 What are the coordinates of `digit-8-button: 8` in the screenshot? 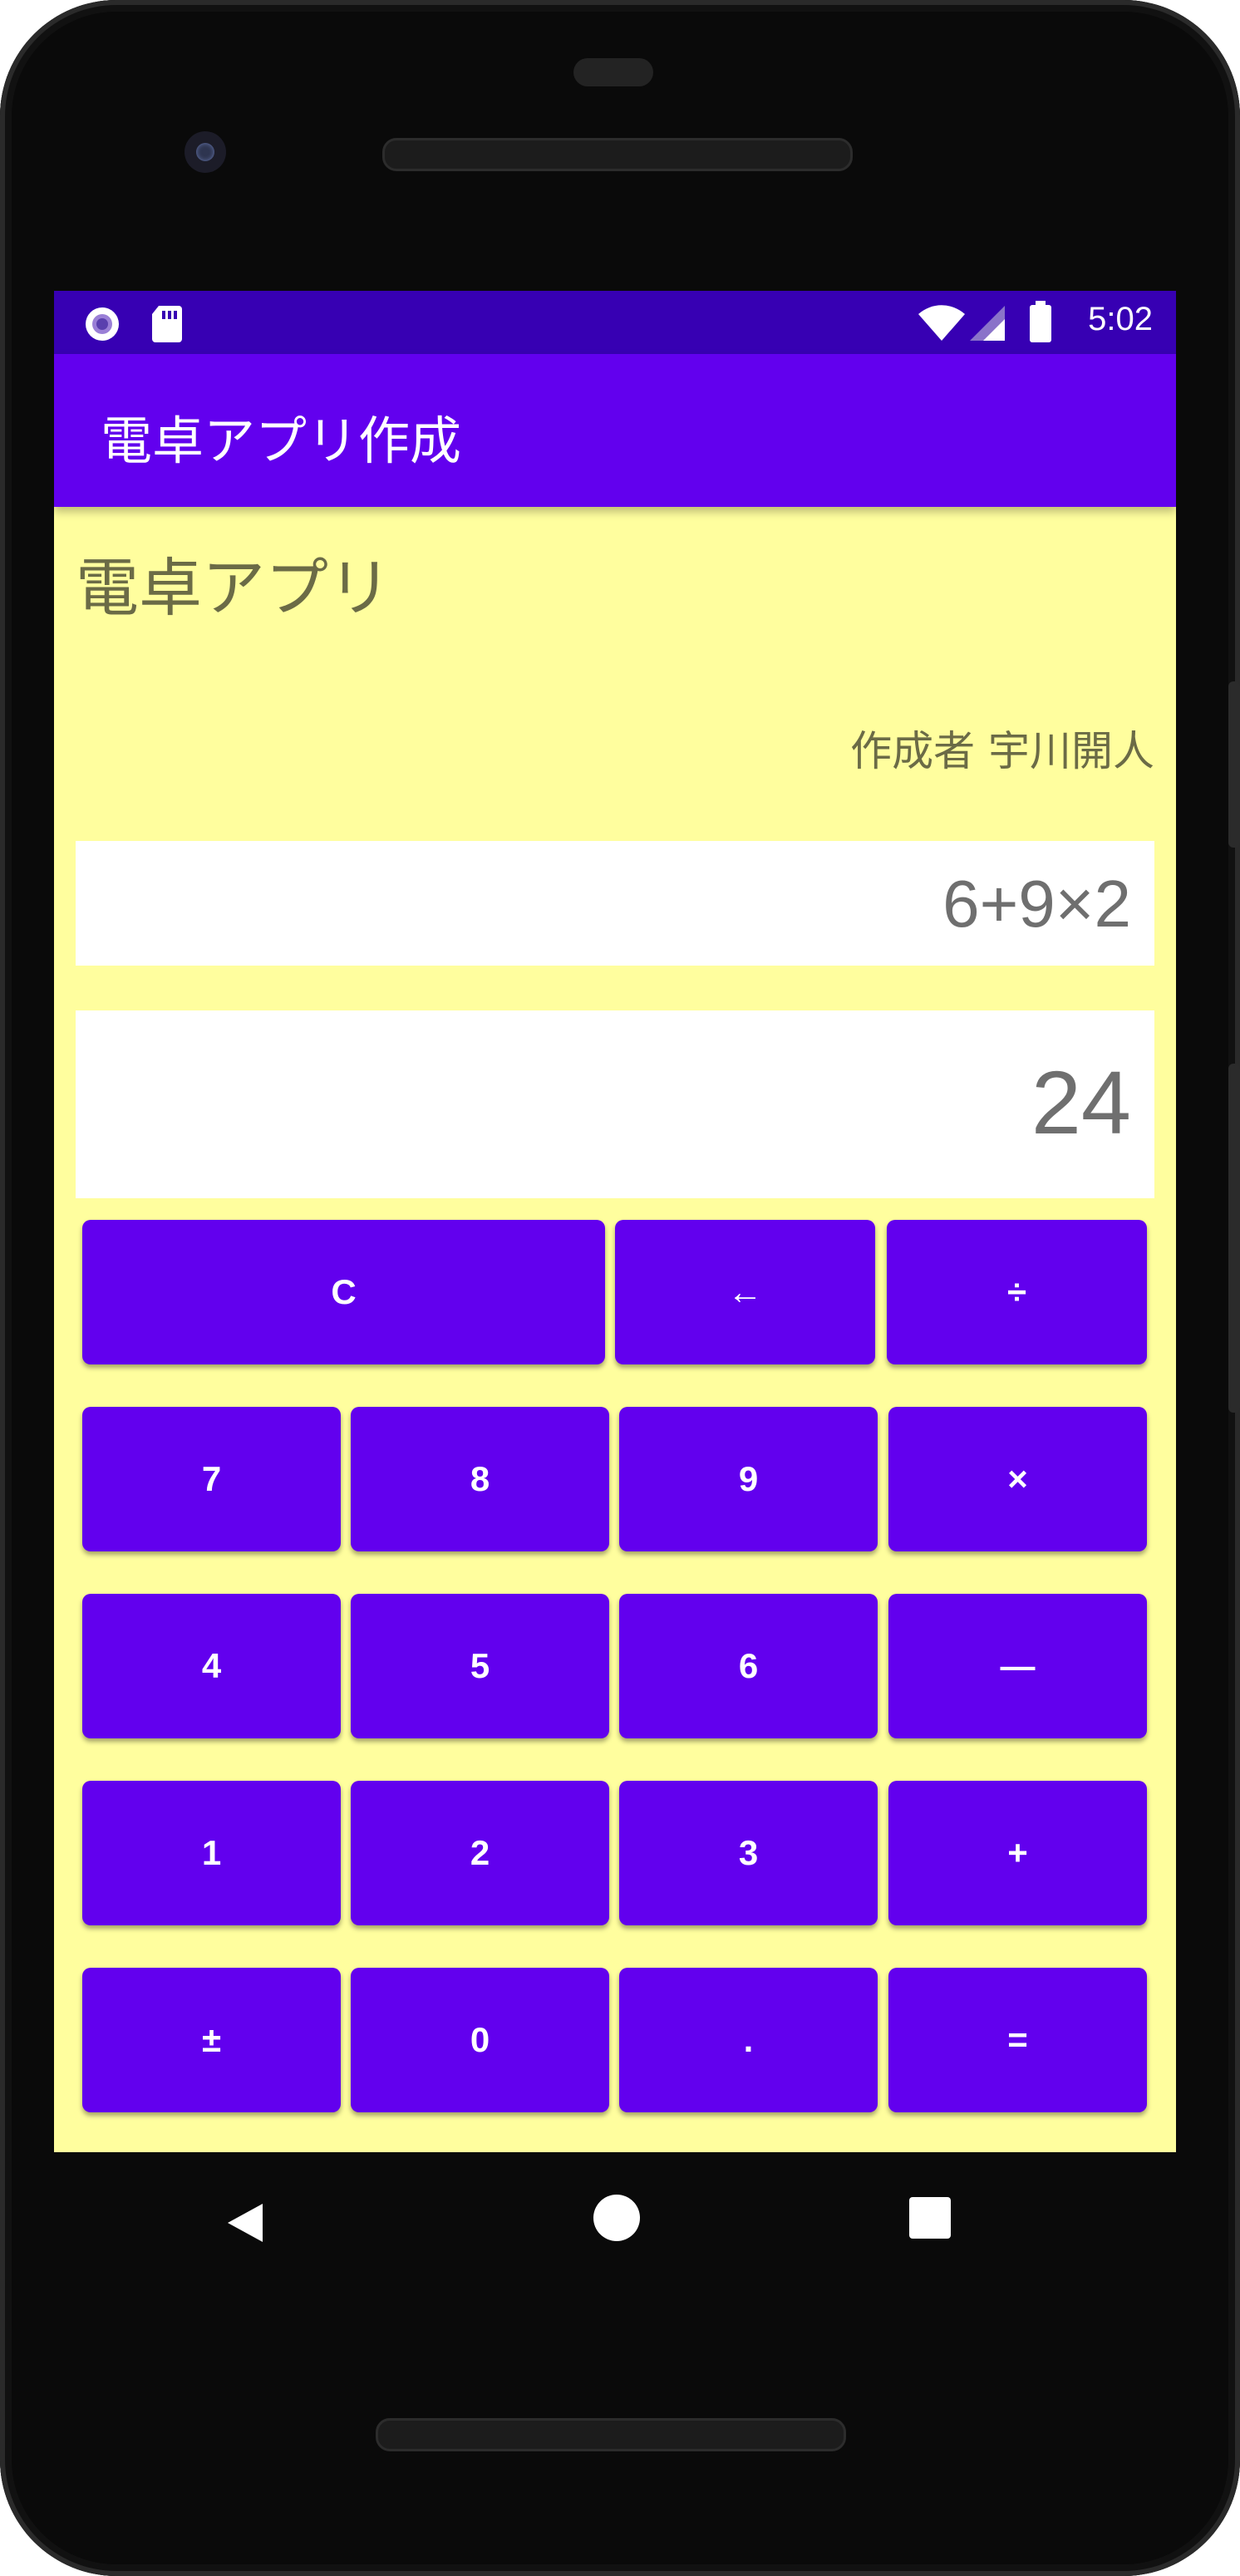 It's located at (480, 1479).